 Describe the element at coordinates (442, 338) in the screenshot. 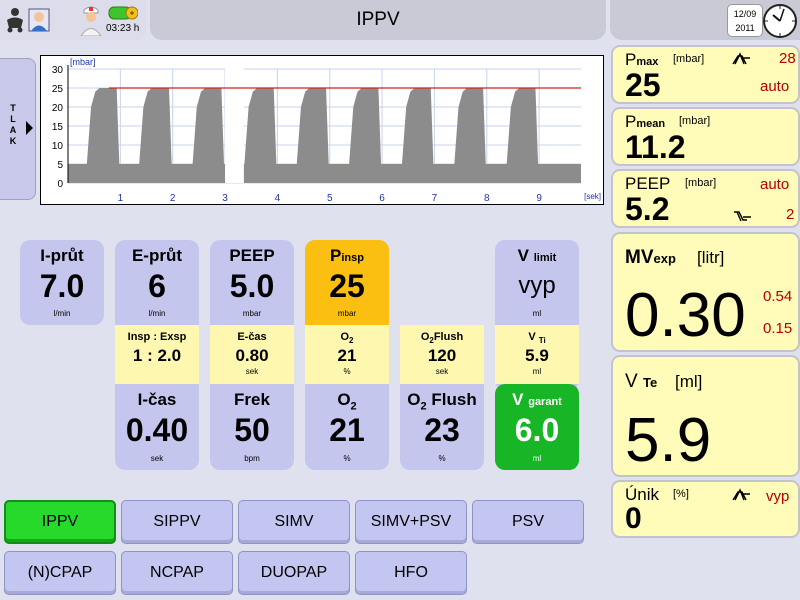

I see `o2flush-mid-label: O2Flush` at that location.